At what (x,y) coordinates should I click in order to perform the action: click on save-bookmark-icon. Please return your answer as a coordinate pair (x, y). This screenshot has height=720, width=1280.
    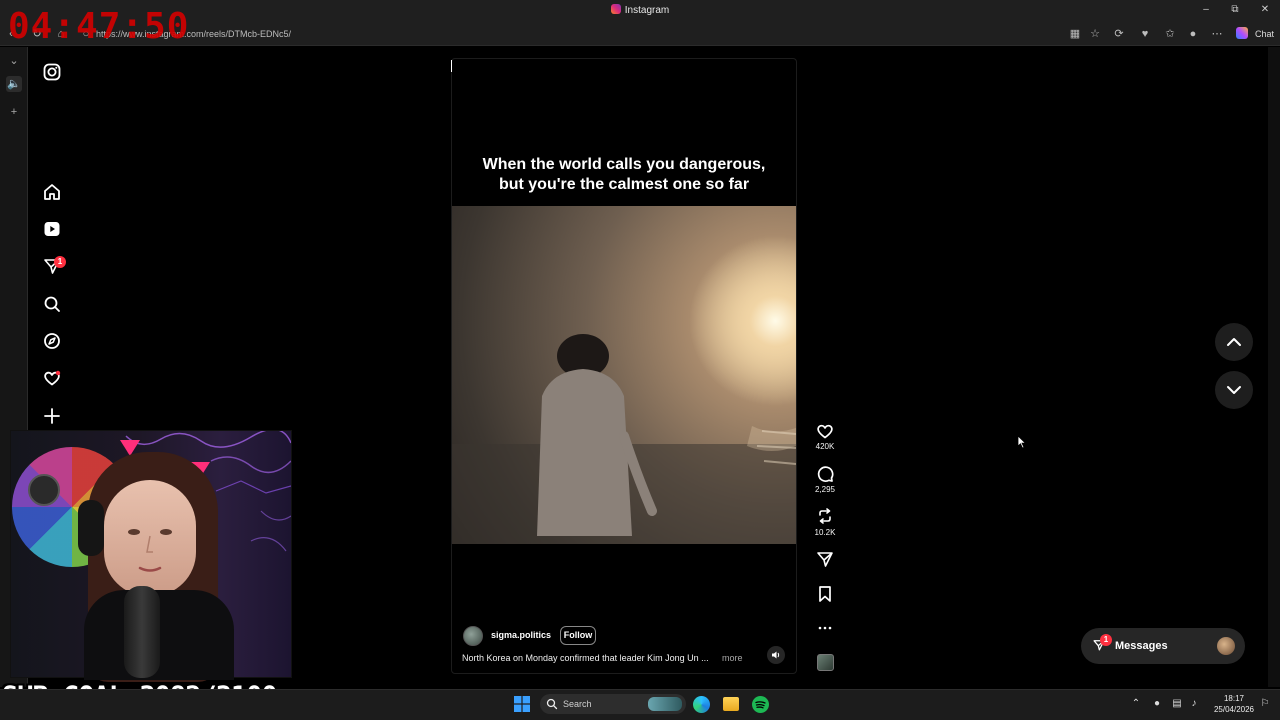
    Looking at the image, I should click on (825, 594).